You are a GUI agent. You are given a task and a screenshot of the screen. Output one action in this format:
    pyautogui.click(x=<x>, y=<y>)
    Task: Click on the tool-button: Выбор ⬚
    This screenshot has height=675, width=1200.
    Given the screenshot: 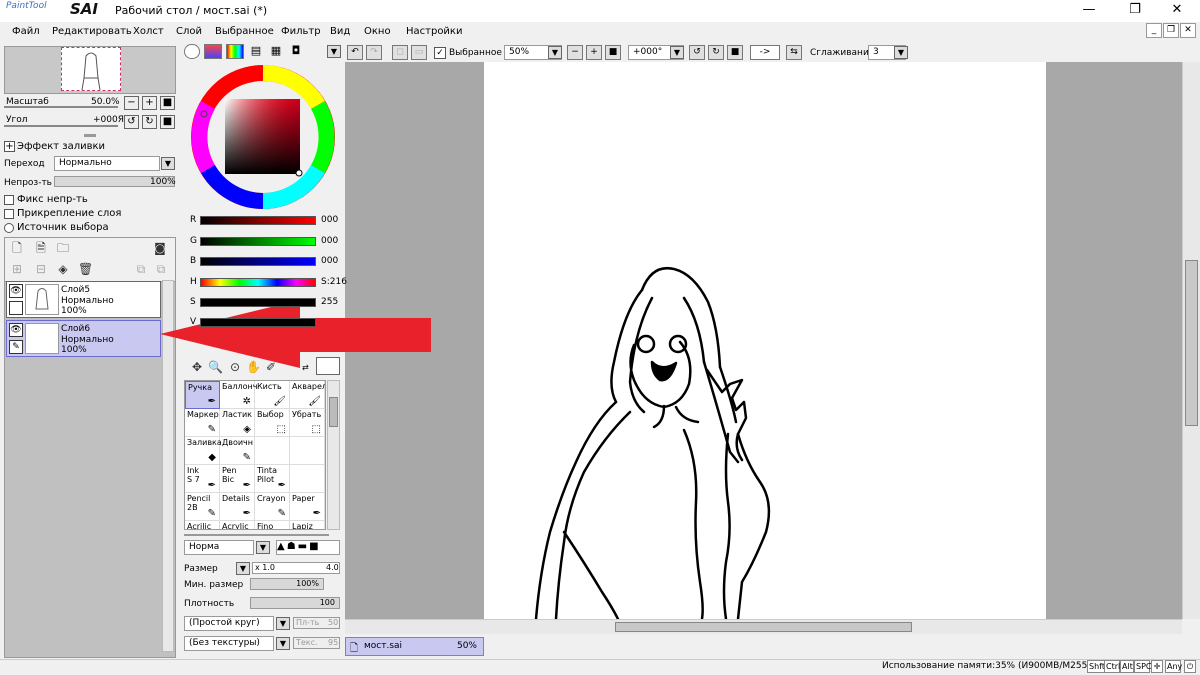 What is the action you would take?
    pyautogui.click(x=272, y=423)
    